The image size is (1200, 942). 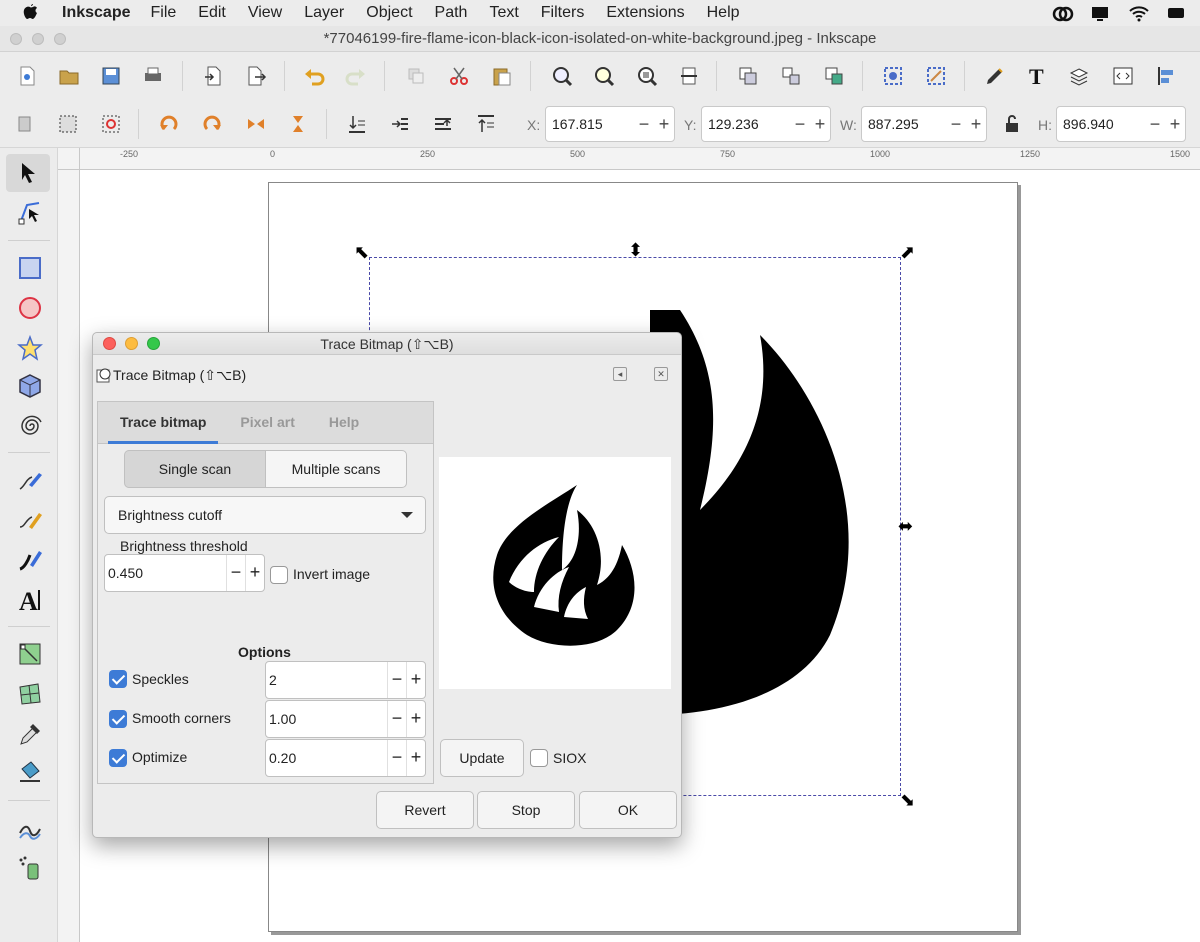 What do you see at coordinates (1166, 76) in the screenshot?
I see `align-distribute-icon` at bounding box center [1166, 76].